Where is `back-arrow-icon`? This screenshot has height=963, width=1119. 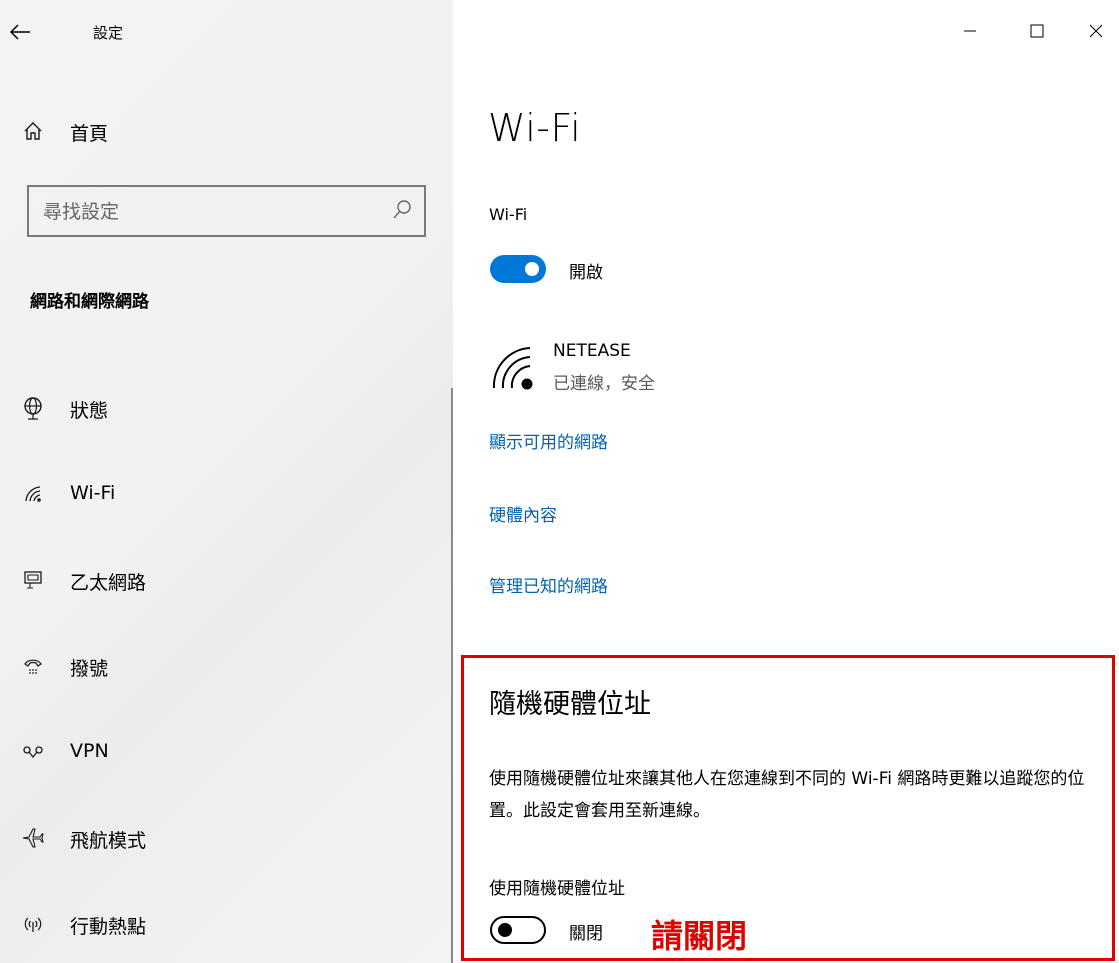 back-arrow-icon is located at coordinates (19, 32).